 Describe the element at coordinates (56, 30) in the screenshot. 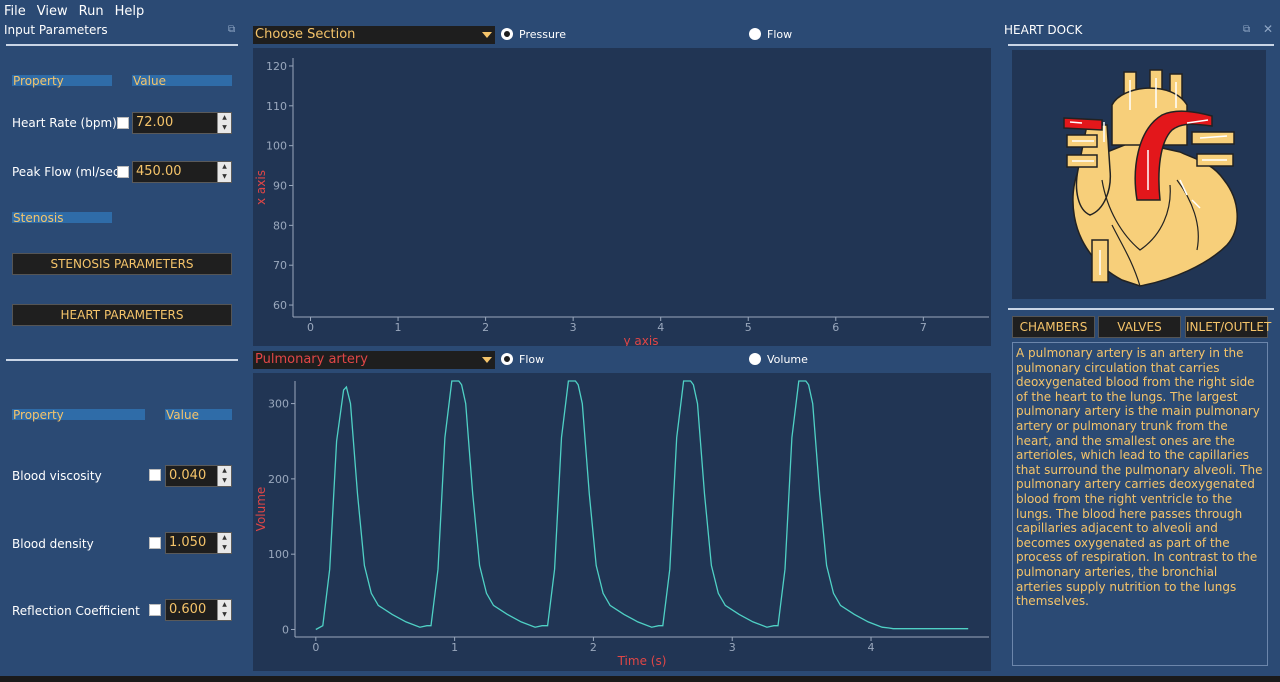

I see `input-panel-title: Input Parameters` at that location.